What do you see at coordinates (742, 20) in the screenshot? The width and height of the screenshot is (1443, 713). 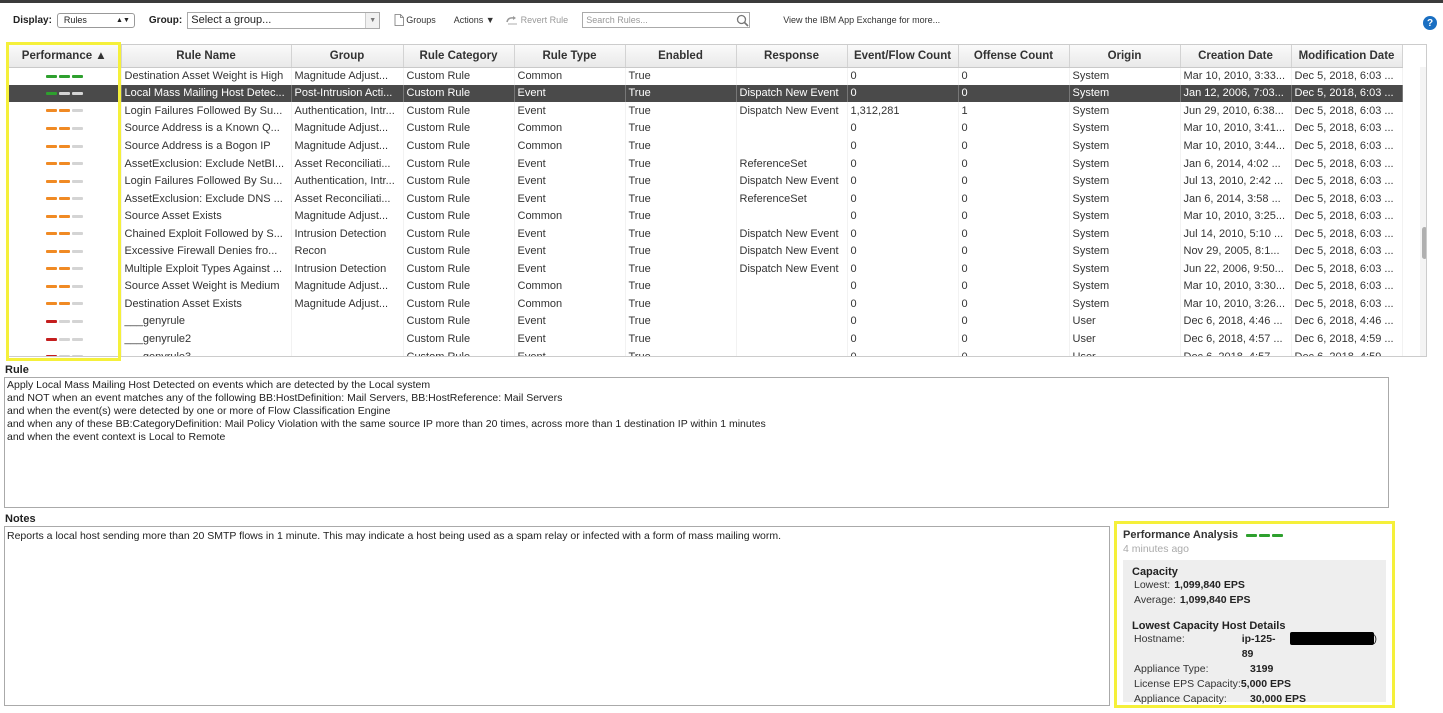 I see `search-icon` at bounding box center [742, 20].